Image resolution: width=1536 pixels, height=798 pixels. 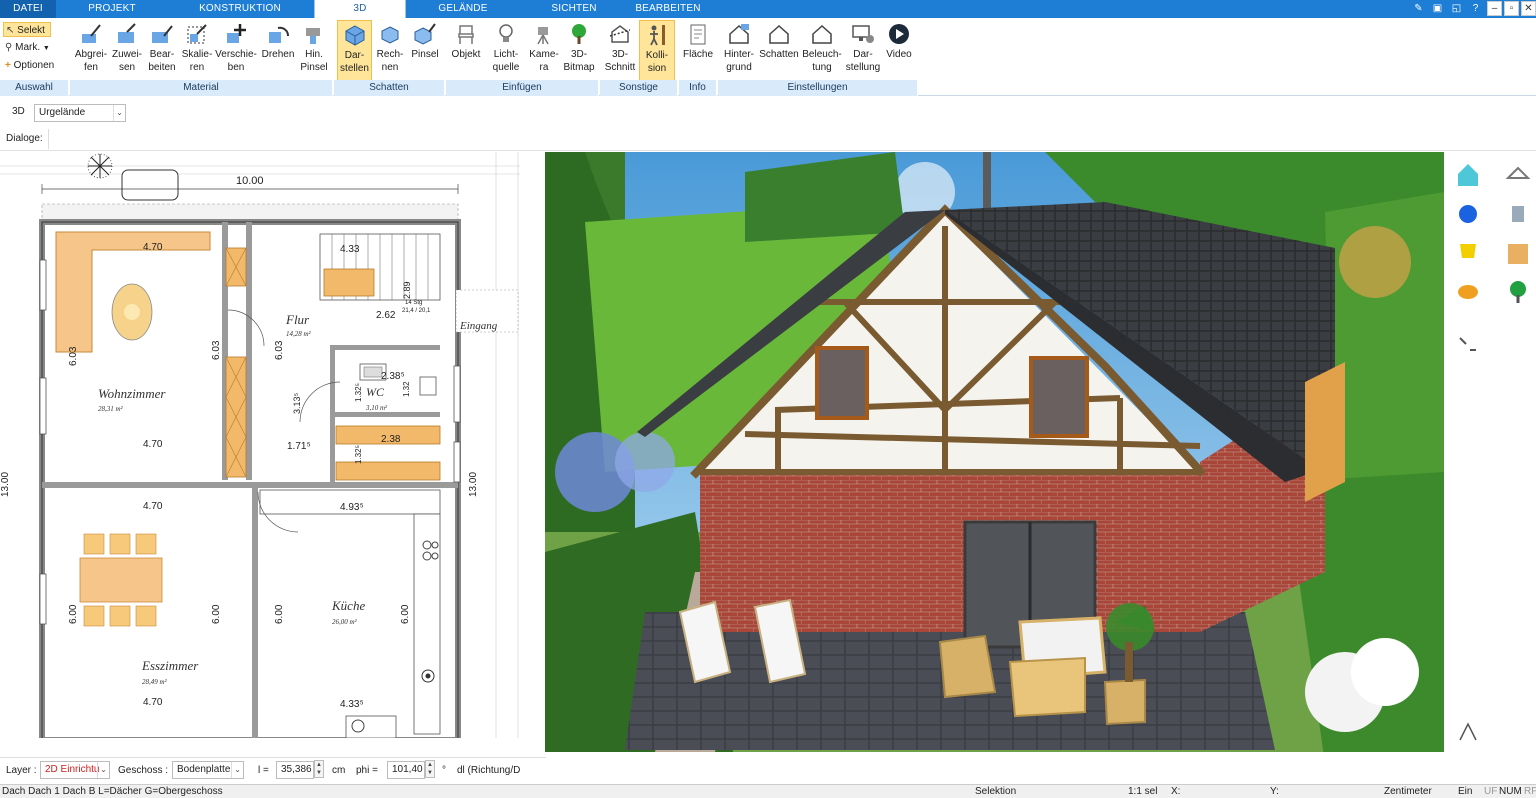 I want to click on dimension-wohn-right: 6.03, so click(x=216, y=350).